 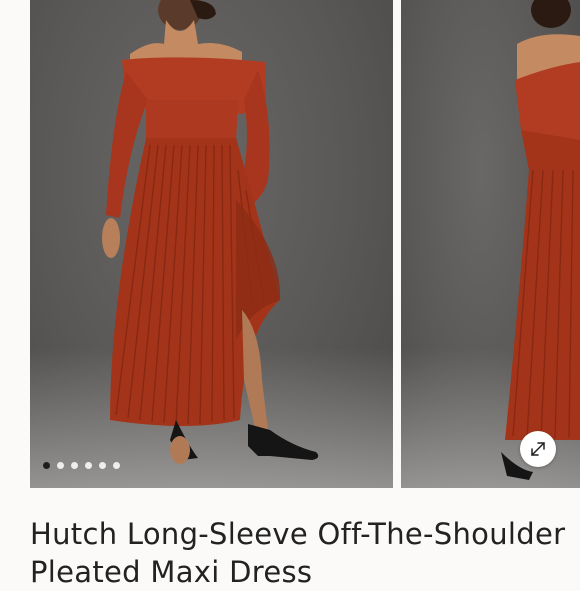 I want to click on expand-arrows-icon, so click(x=538, y=449).